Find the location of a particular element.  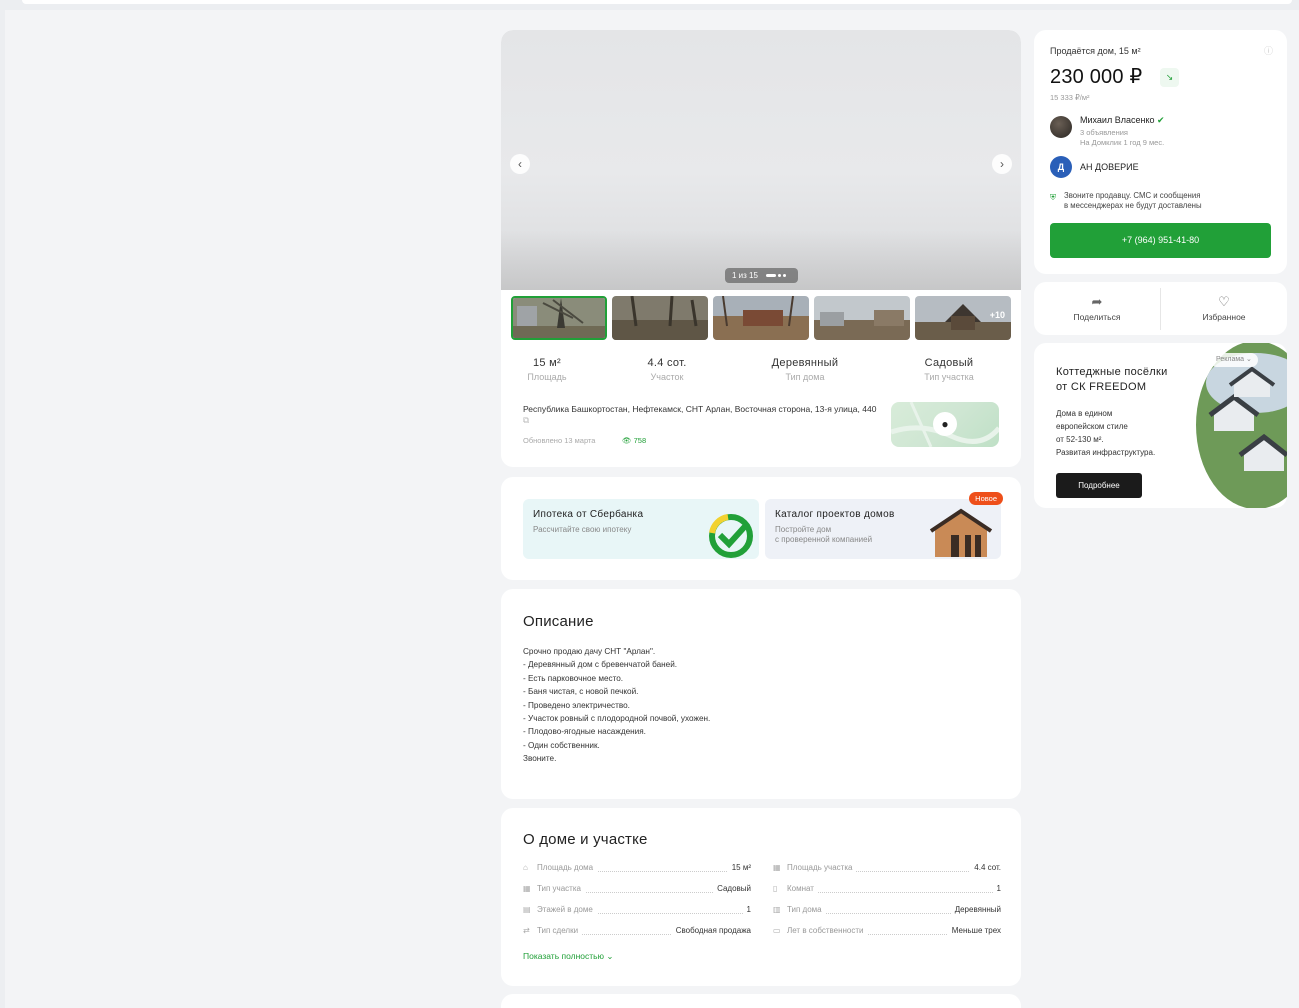

shield-icon: ⛨ is located at coordinates (1053, 197).